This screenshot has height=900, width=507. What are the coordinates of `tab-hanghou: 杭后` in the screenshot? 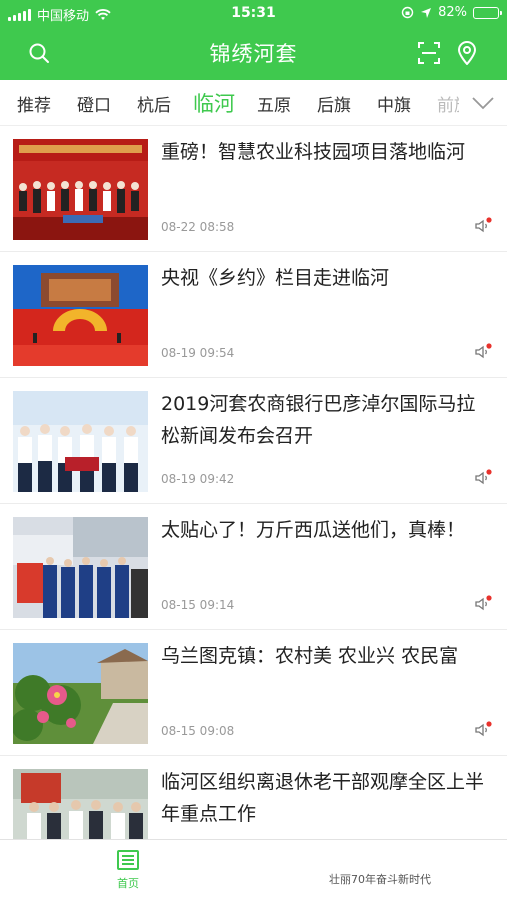 It's located at (154, 103).